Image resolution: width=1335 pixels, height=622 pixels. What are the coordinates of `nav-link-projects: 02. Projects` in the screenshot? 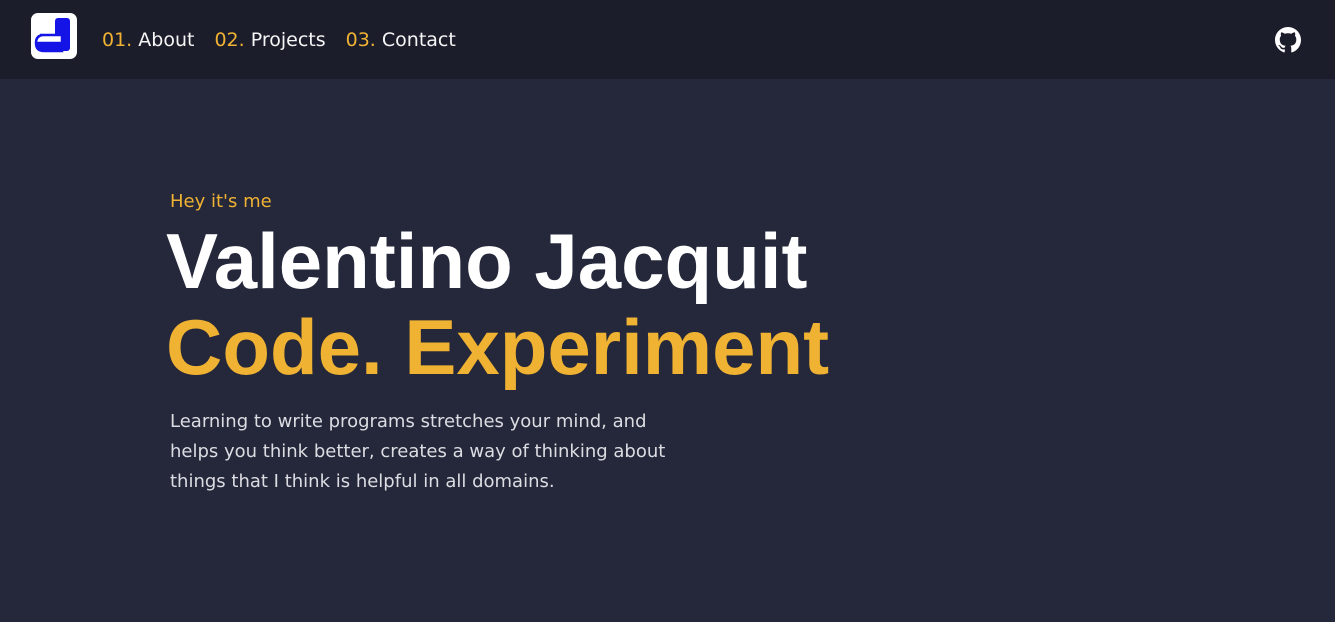 It's located at (269, 40).